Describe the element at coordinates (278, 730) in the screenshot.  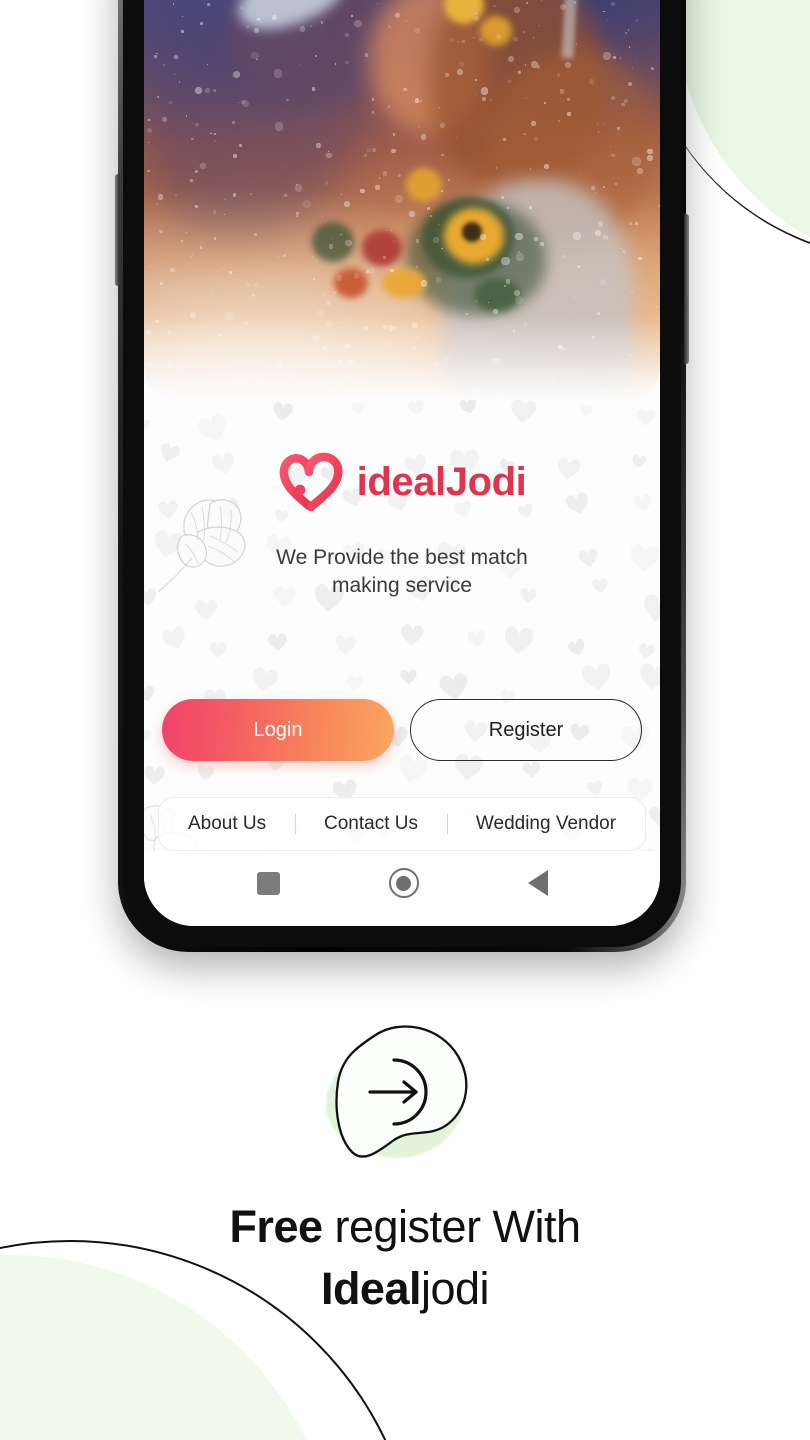
I see `login-button: Login` at that location.